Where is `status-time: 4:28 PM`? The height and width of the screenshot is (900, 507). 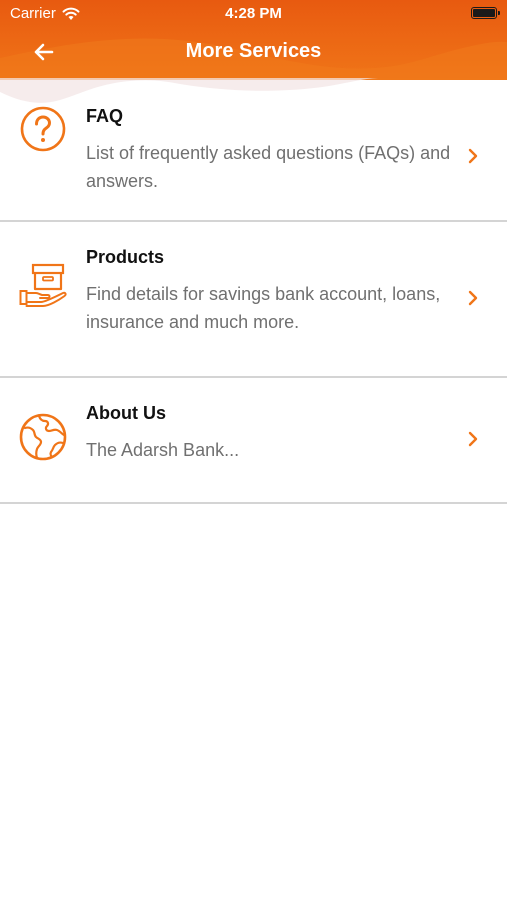
status-time: 4:28 PM is located at coordinates (253, 13).